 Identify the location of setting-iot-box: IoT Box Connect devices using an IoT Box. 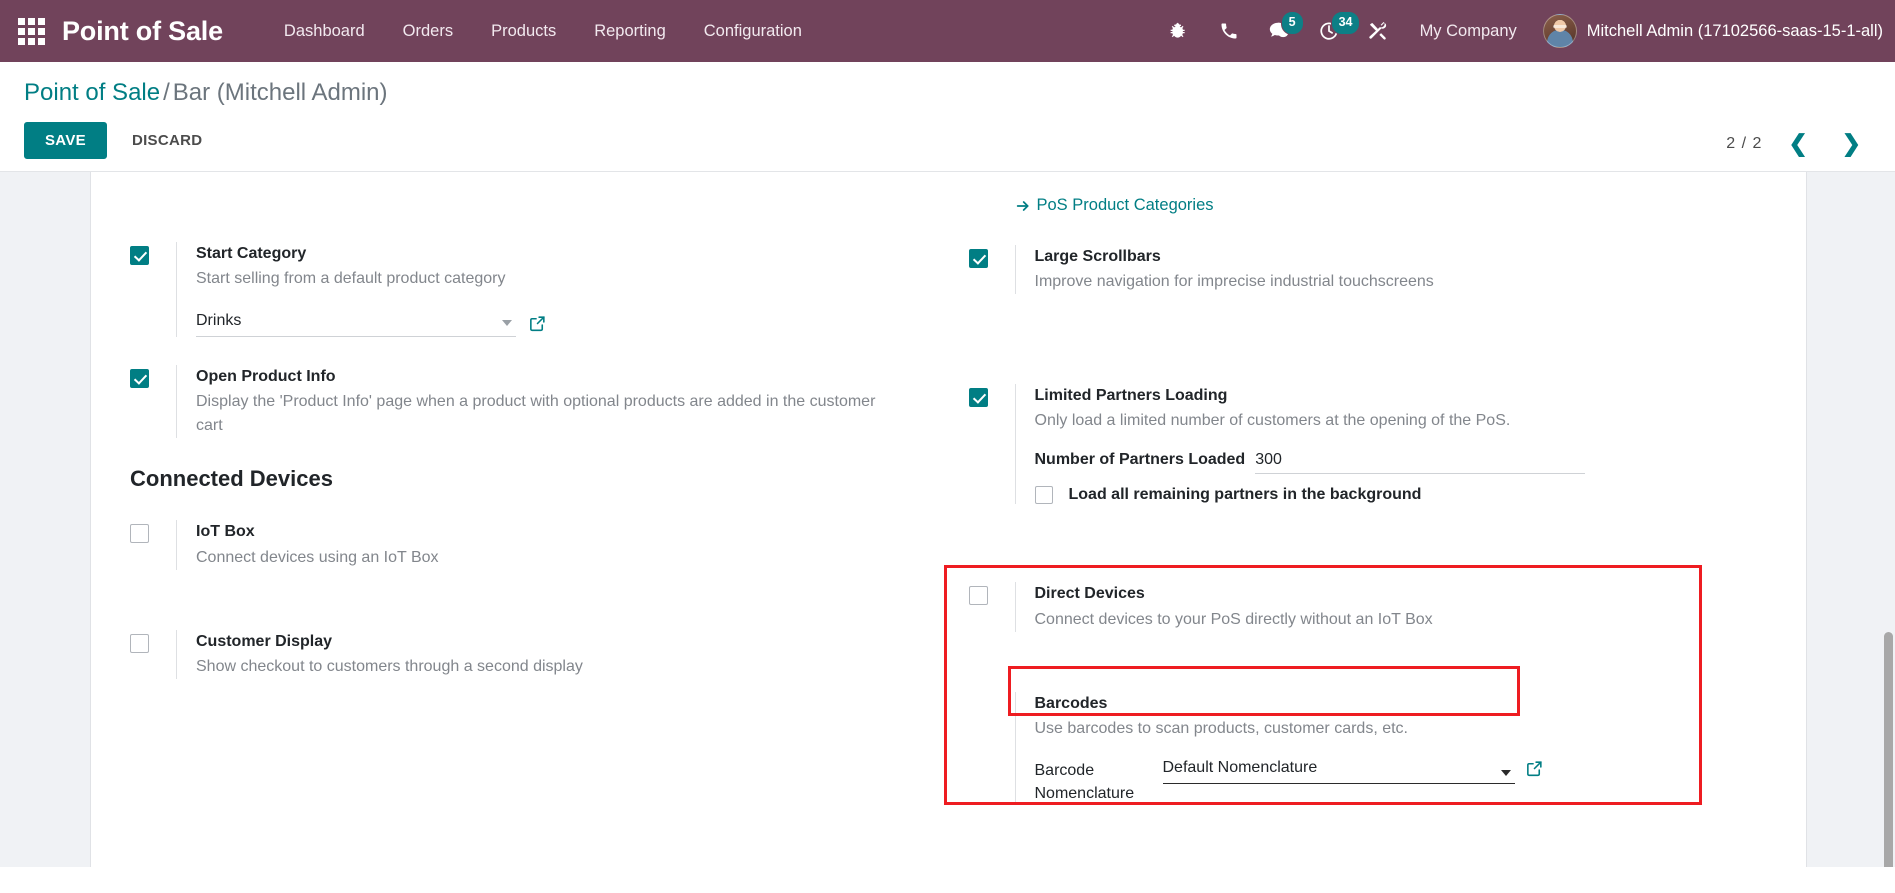
(529, 545).